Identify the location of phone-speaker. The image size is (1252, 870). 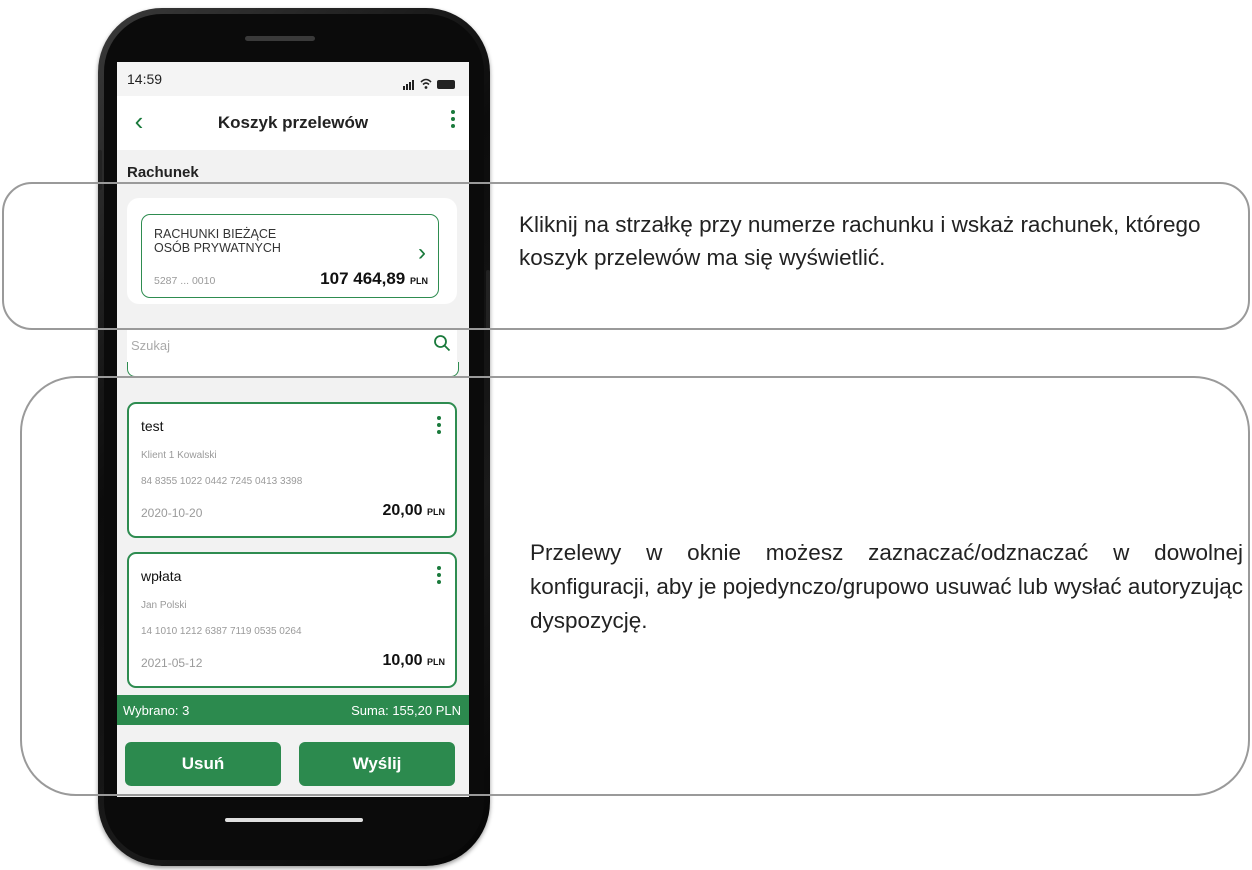
(280, 38).